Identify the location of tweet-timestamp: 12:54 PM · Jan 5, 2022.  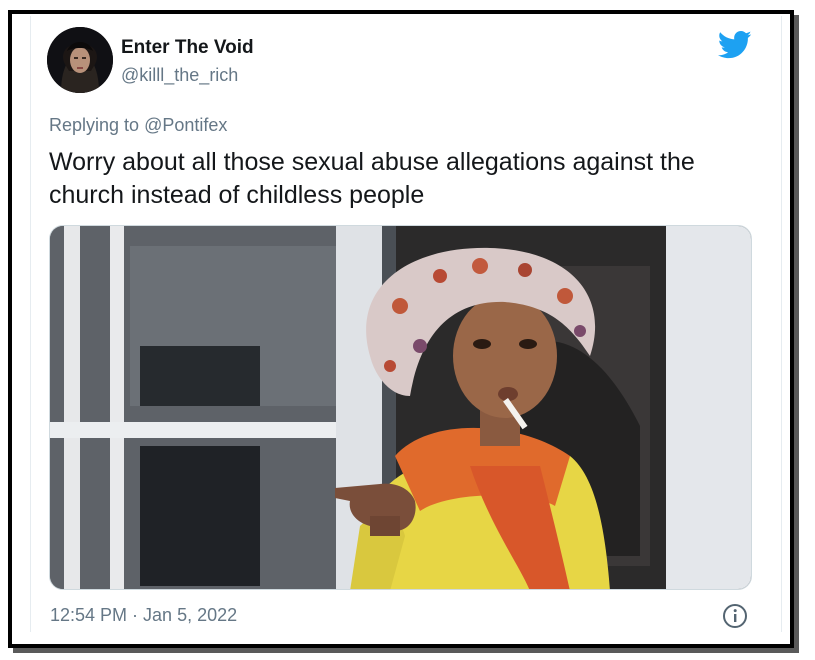
(143, 615).